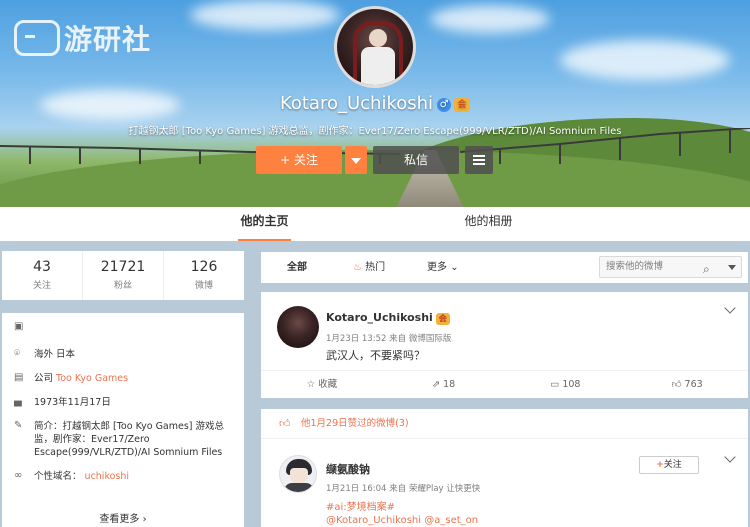 The image size is (750, 527). Describe the element at coordinates (62, 402) in the screenshot. I see `info-birthday-row: ▄ 1973年11月17日` at that location.